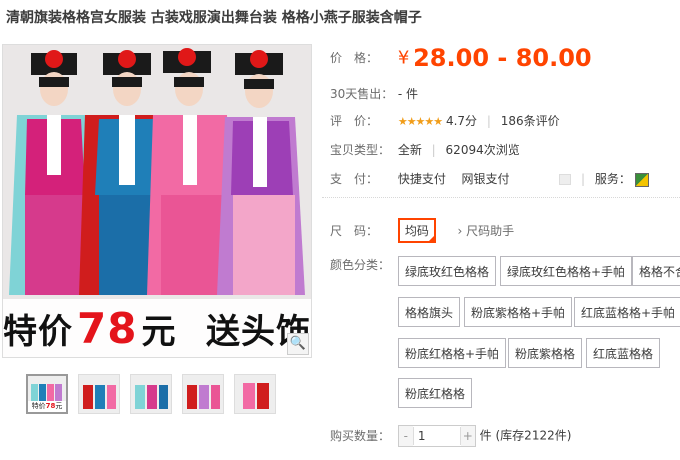  What do you see at coordinates (107, 328) in the screenshot?
I see `promo-price: 78` at bounding box center [107, 328].